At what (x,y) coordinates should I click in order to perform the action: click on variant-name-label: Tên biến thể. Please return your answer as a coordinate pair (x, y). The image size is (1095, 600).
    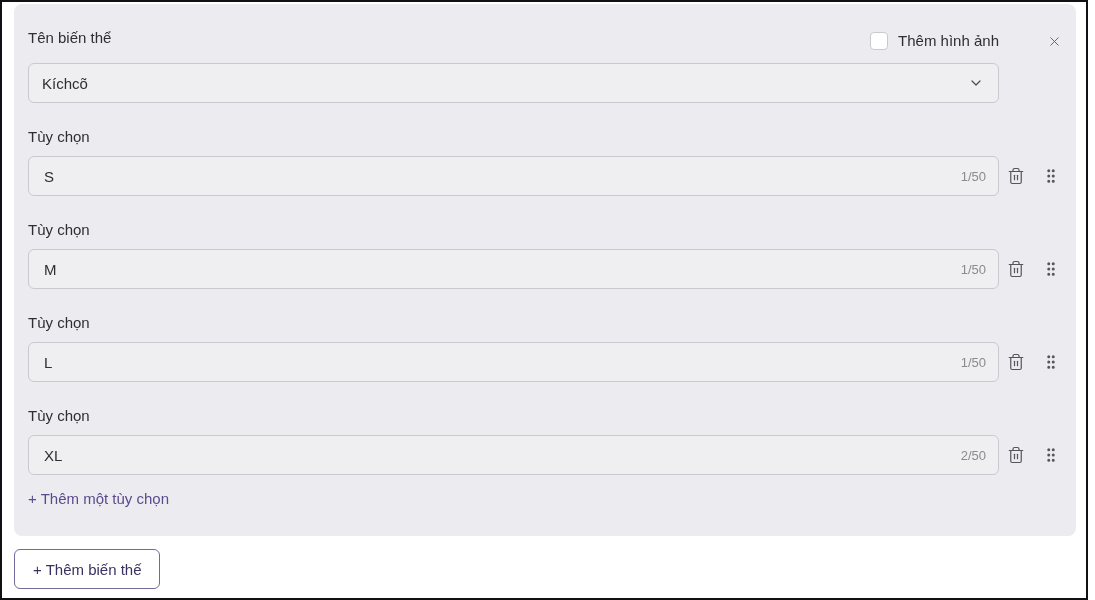
    Looking at the image, I should click on (70, 38).